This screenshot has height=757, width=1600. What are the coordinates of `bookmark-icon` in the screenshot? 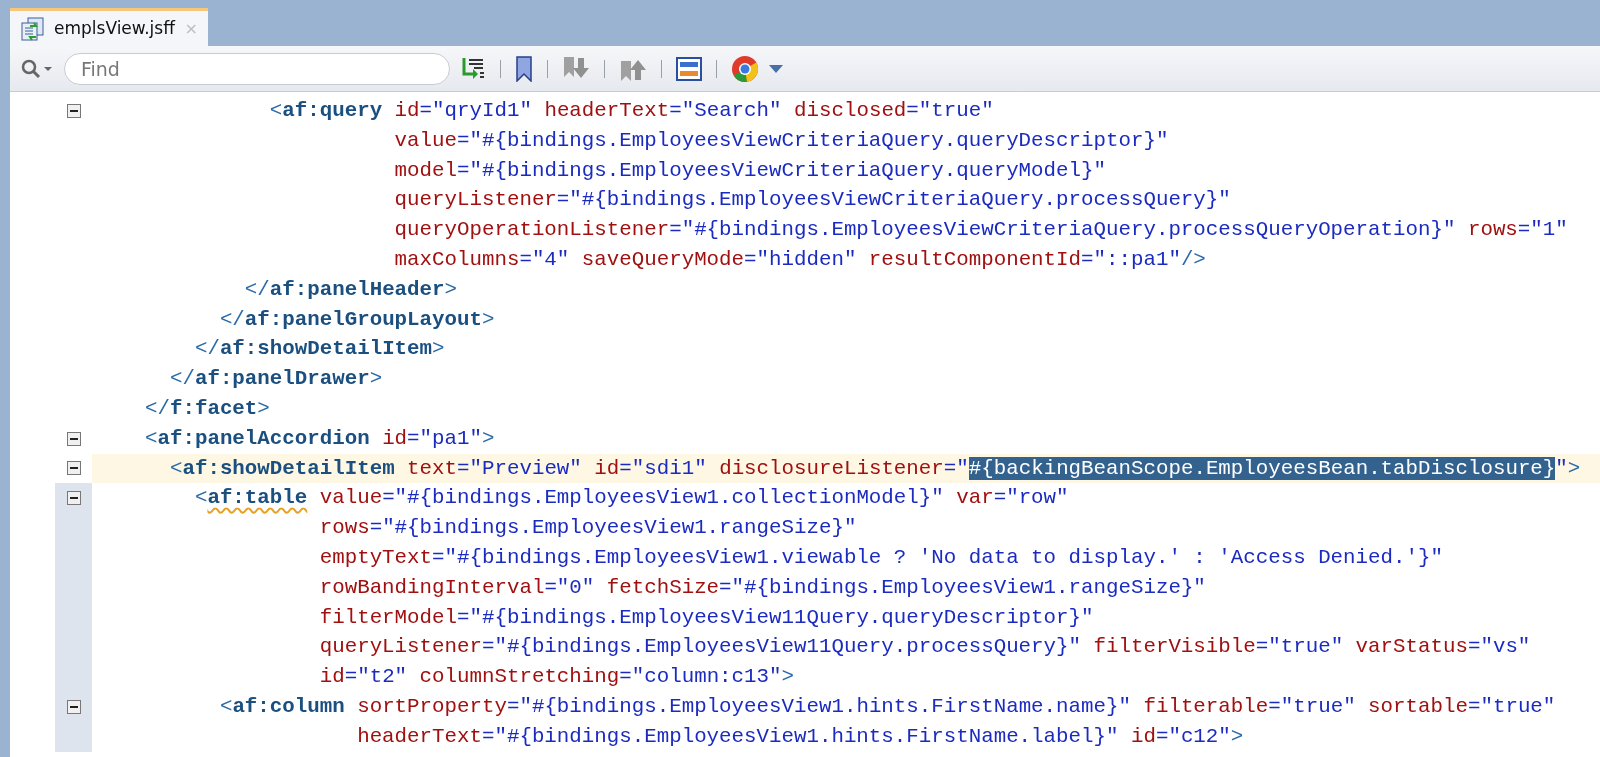 It's located at (524, 68).